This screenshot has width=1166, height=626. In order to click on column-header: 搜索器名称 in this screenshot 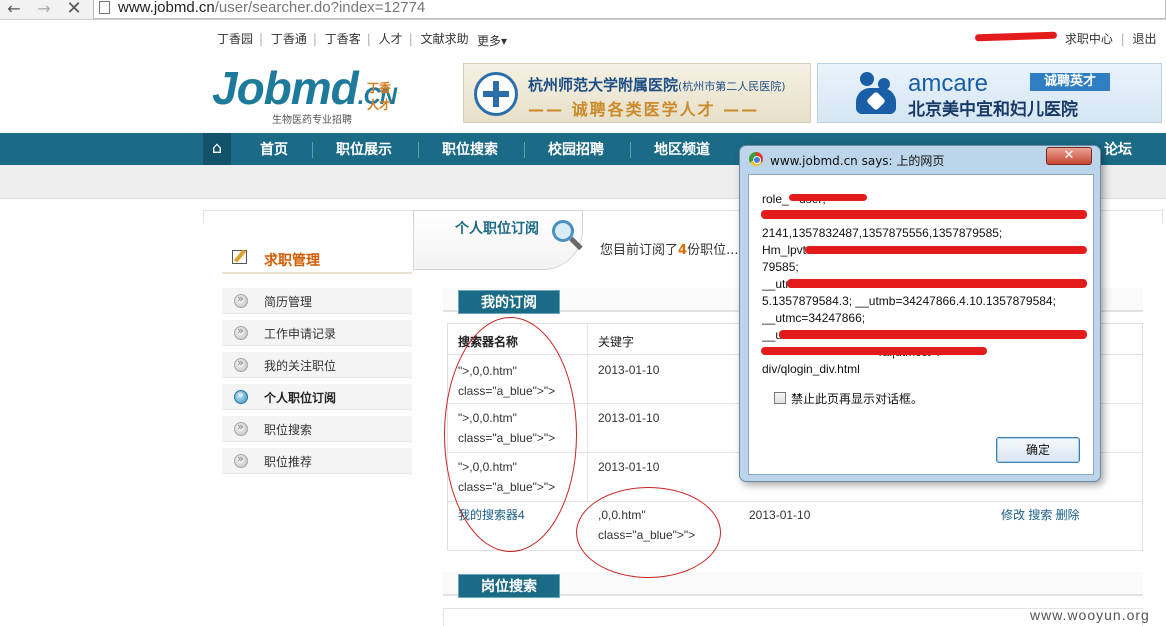, I will do `click(488, 342)`.